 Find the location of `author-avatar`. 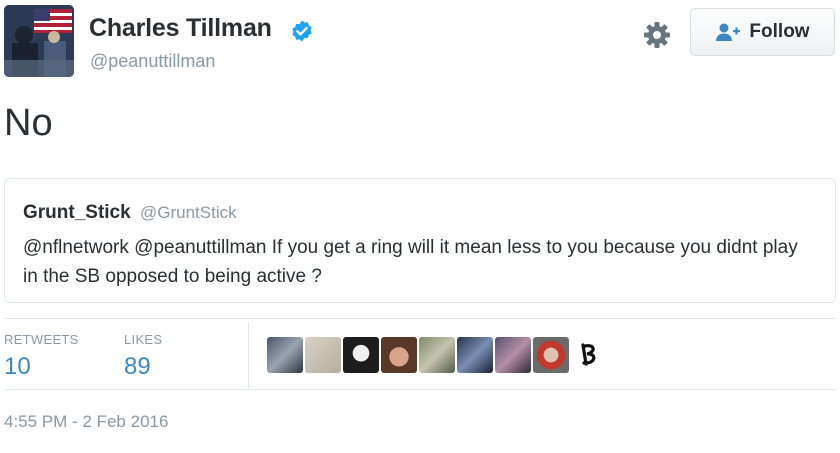

author-avatar is located at coordinates (39, 41).